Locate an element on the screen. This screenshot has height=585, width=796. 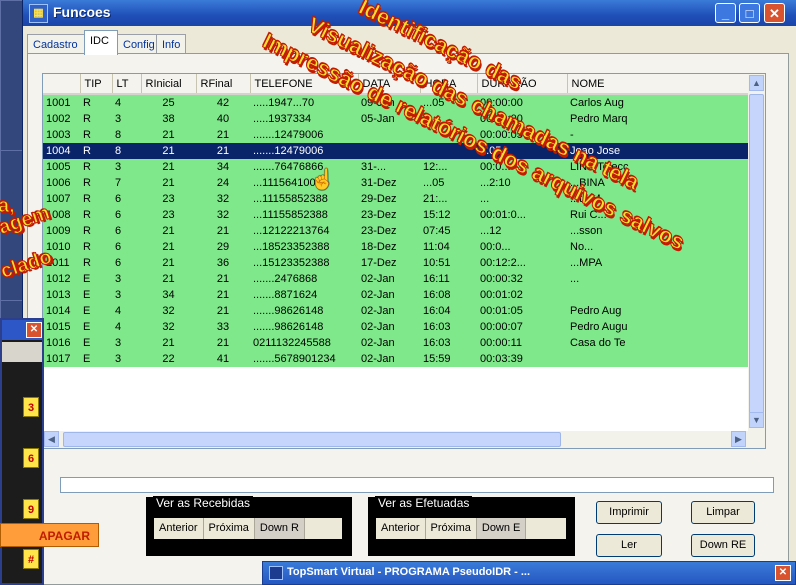
table-cell: 32 is located at coordinates (168, 311).